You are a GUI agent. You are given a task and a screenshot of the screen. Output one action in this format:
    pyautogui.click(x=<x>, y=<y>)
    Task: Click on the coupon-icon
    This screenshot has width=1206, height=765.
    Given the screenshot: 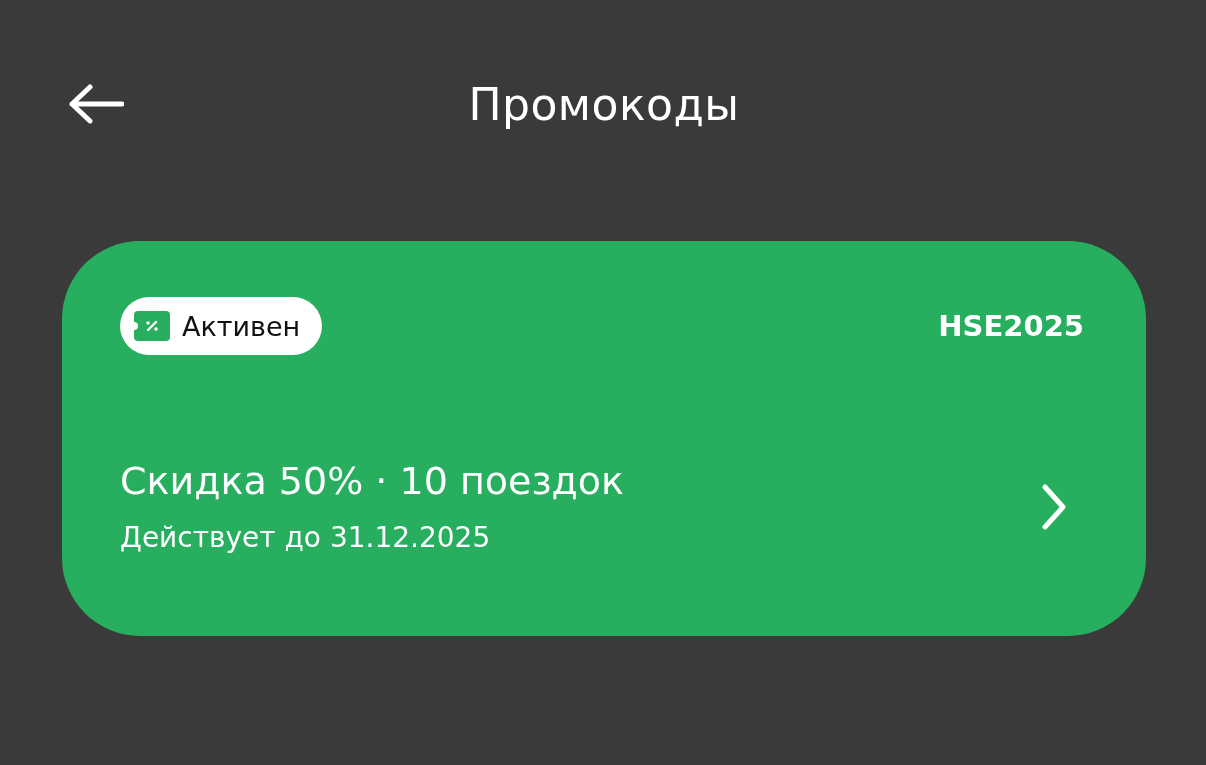 What is the action you would take?
    pyautogui.click(x=152, y=326)
    